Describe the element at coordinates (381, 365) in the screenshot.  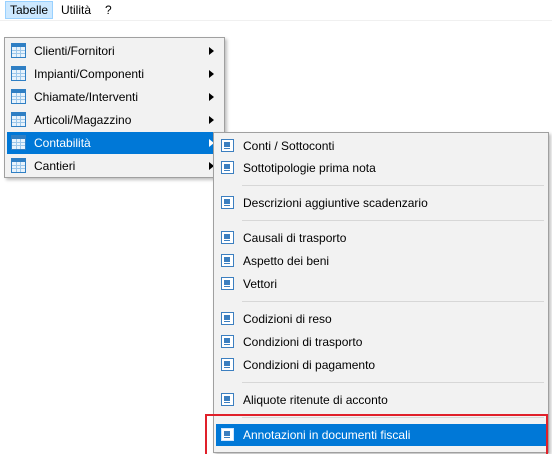
I see `menu-item-condizioni-di-pagamento: Condizioni di pagamento` at that location.